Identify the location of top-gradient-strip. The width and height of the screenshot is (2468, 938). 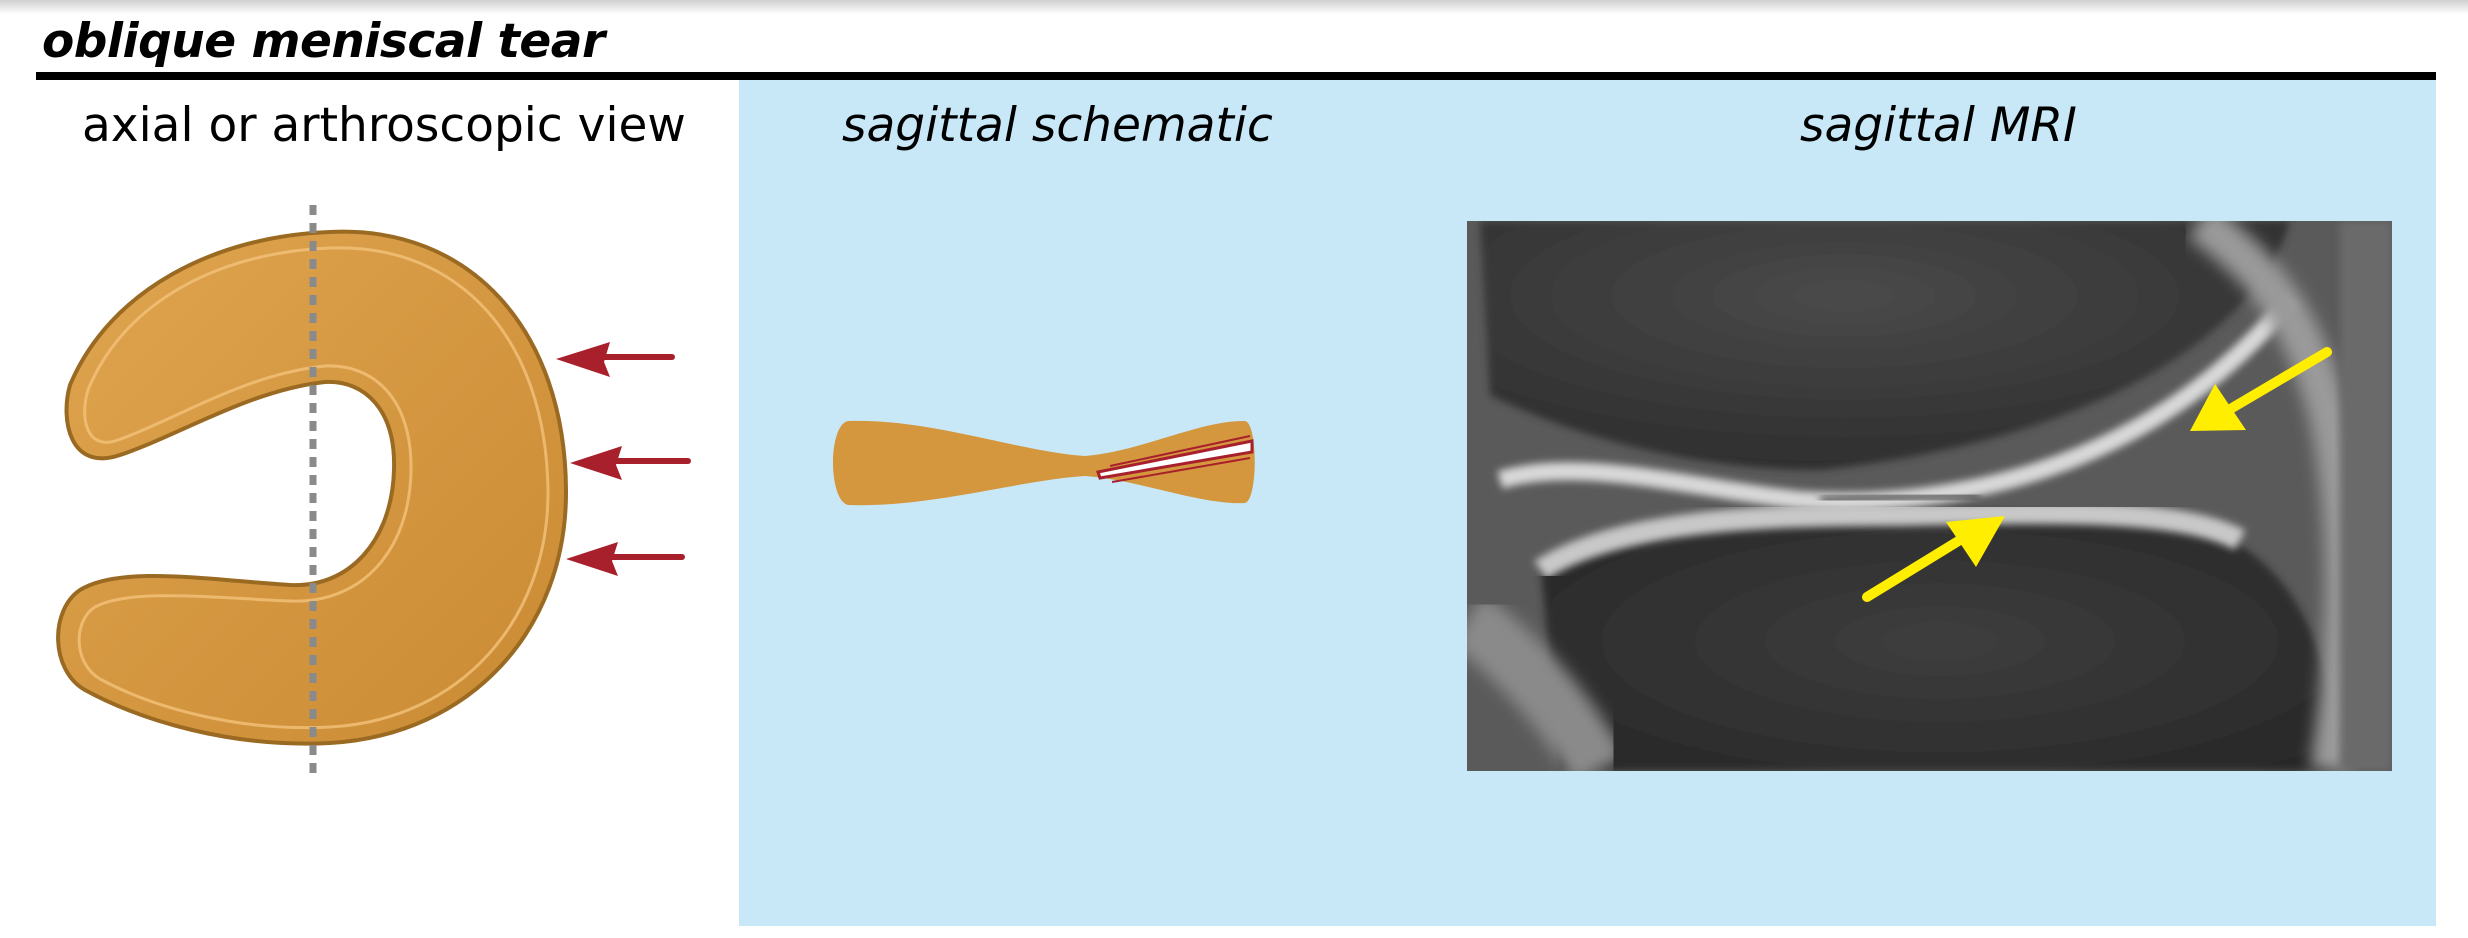
(1234, 7).